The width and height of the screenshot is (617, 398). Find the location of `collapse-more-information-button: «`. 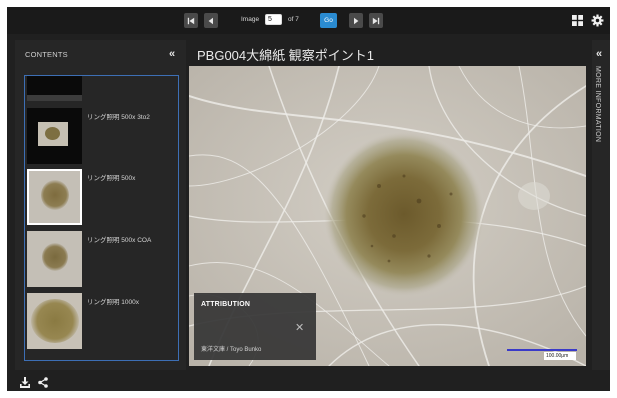

collapse-more-information-button: « is located at coordinates (599, 54).